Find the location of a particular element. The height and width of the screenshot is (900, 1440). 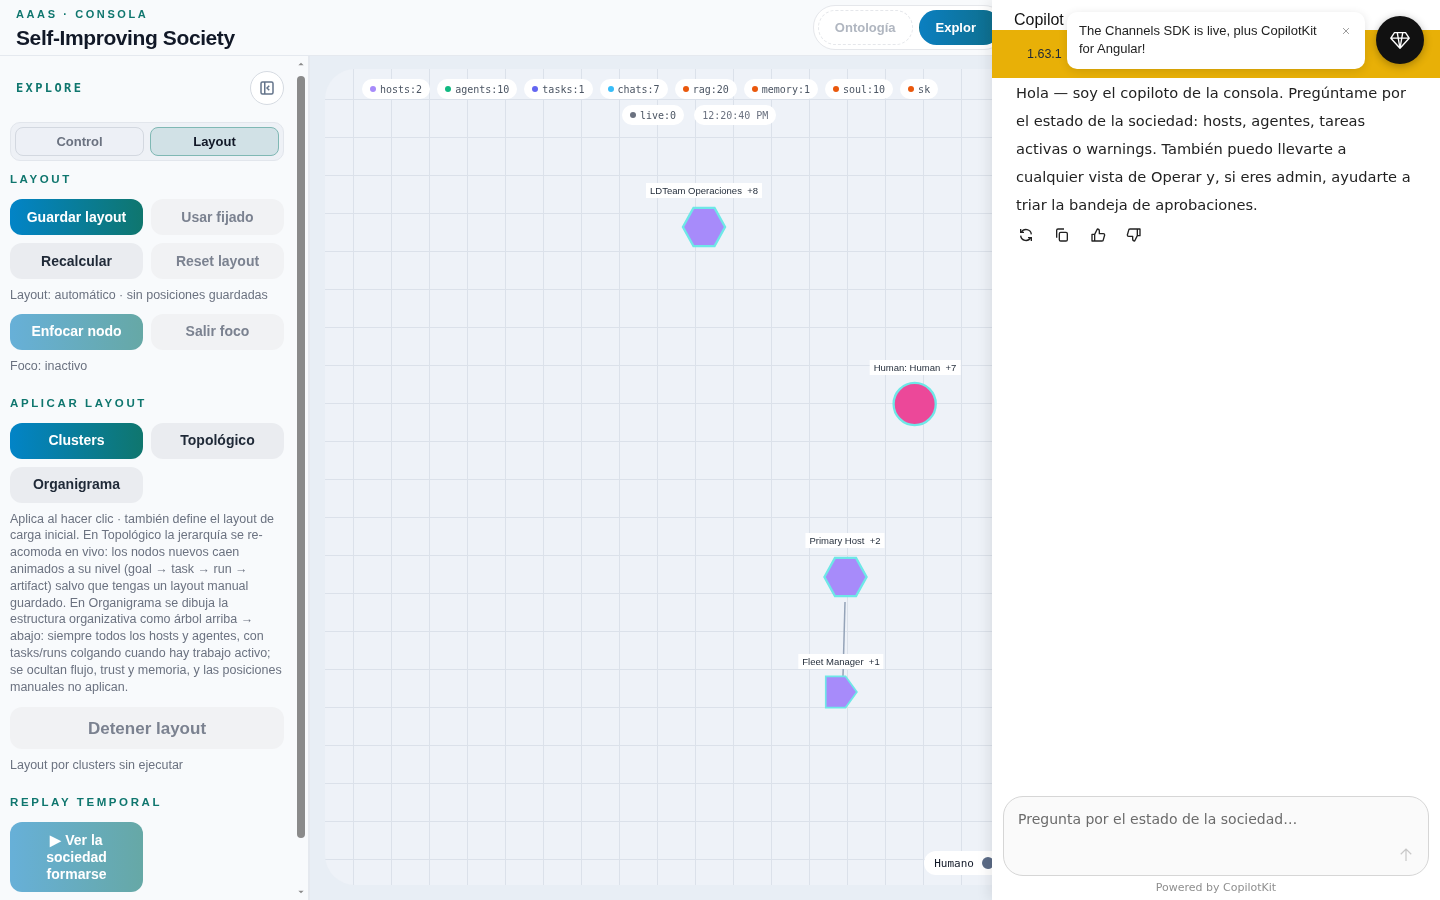

action-button: ▶ Ver la sociedad formarse is located at coordinates (76, 857).